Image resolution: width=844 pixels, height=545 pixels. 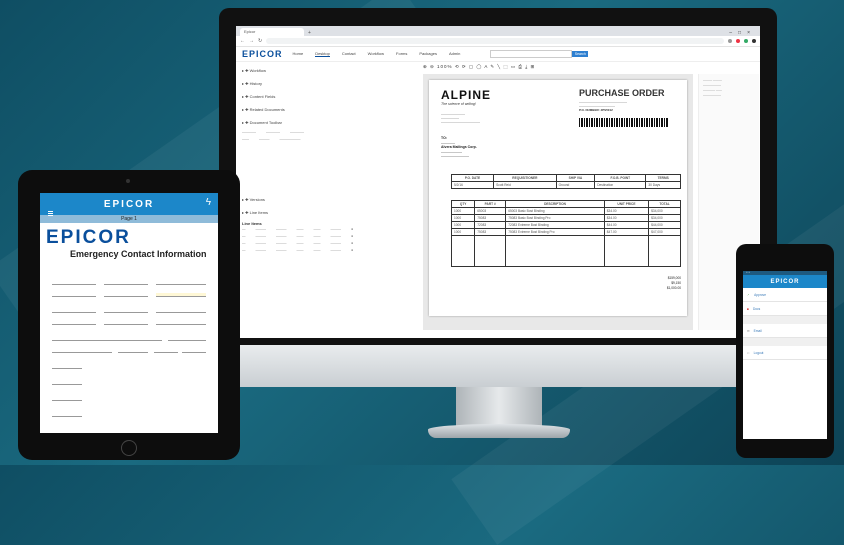 What do you see at coordinates (785, 295) in the screenshot?
I see `menu-item-approve: ▲ Approve` at bounding box center [785, 295].